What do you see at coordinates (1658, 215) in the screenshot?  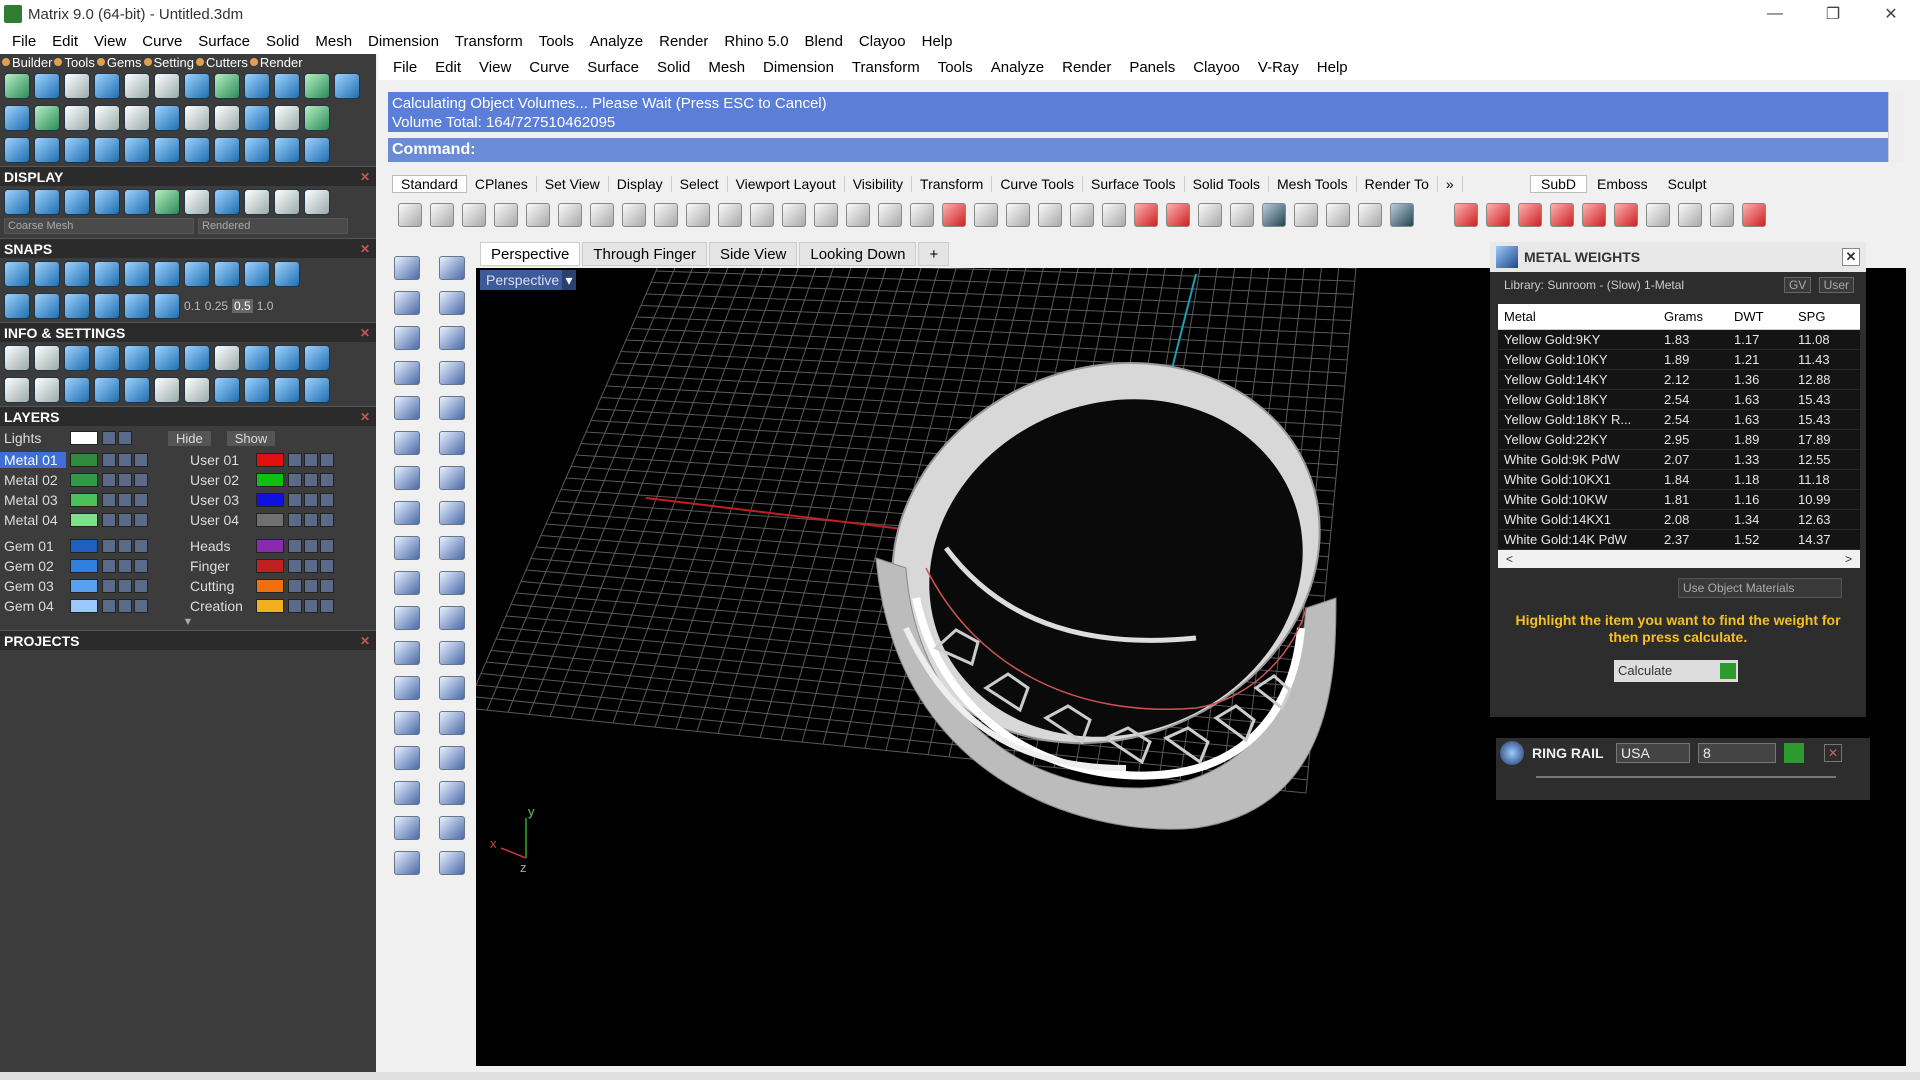 I see `subd-settings-icon` at bounding box center [1658, 215].